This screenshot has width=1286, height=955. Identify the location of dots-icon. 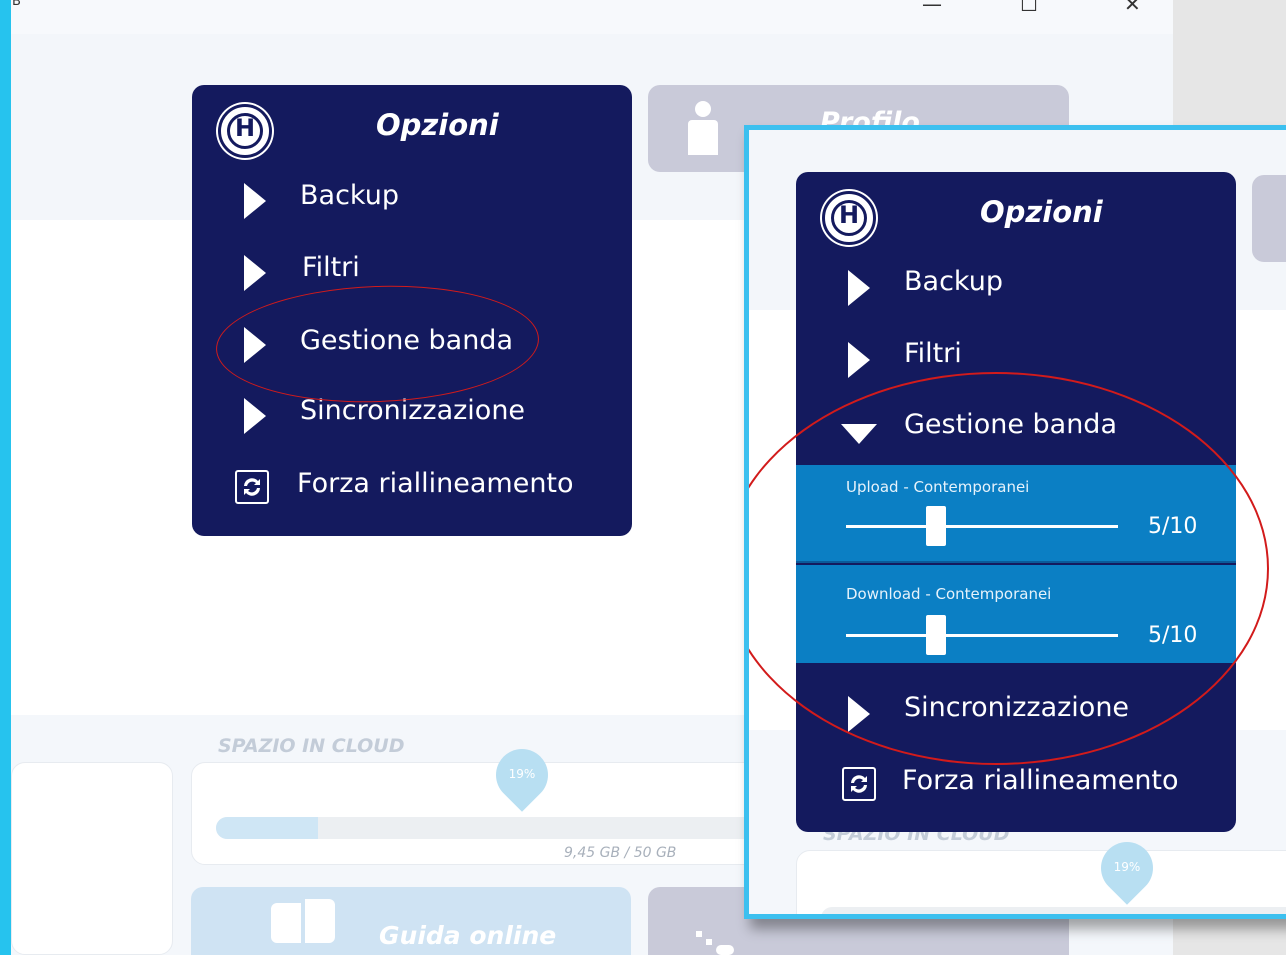
(716, 943).